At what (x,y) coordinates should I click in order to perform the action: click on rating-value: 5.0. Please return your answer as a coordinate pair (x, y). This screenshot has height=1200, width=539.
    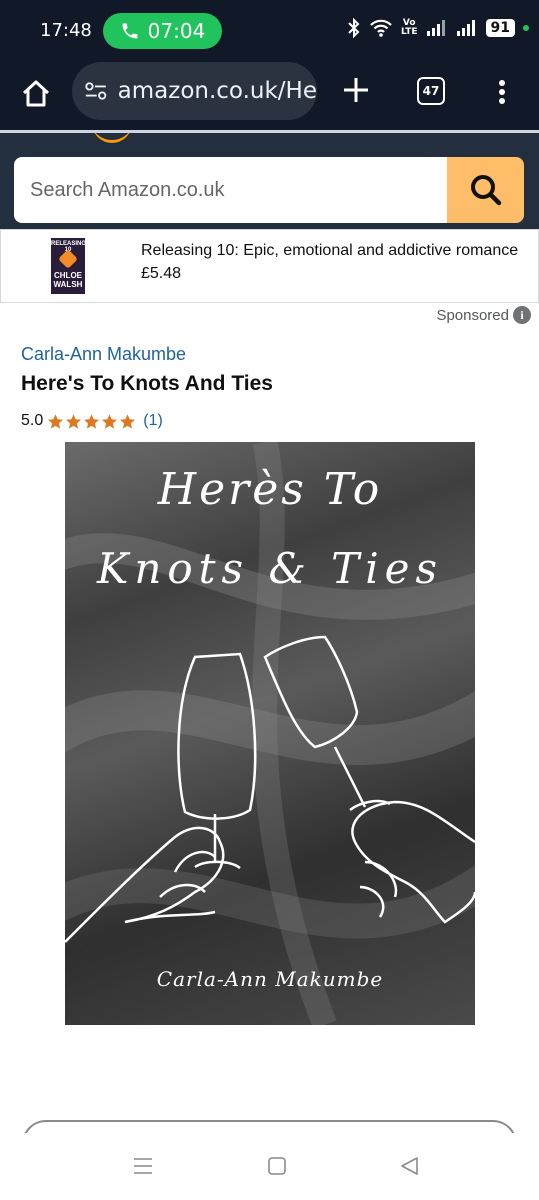
    Looking at the image, I should click on (32, 420).